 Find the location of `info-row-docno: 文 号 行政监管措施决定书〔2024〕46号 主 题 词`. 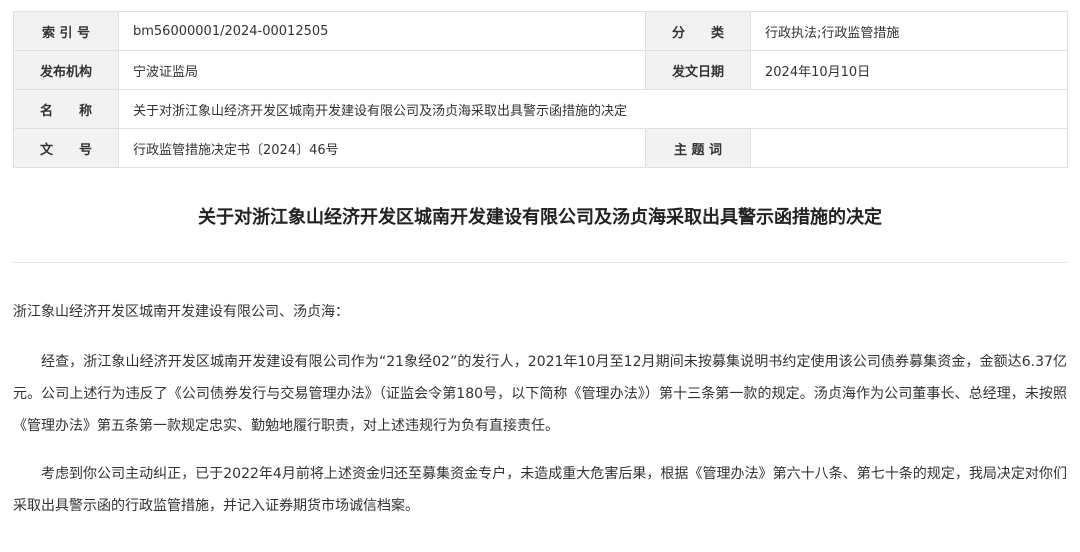

info-row-docno: 文 号 行政监管措施决定书〔2024〕46号 主 题 词 is located at coordinates (540, 148).